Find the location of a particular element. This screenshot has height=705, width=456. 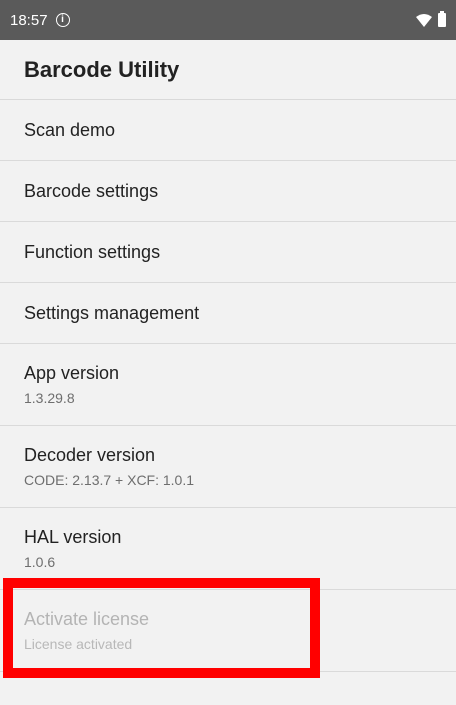

list-item-activate-license: Activate license License activated is located at coordinates (228, 631).